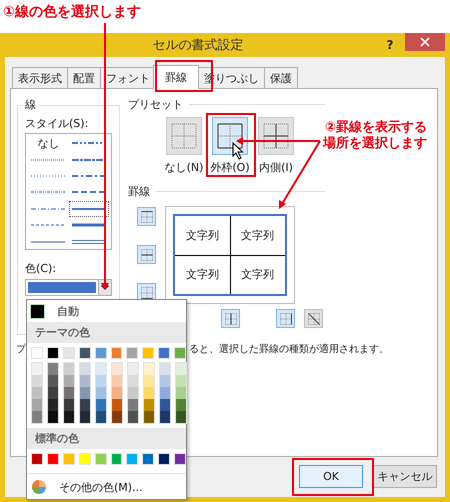 This screenshot has height=502, width=450. What do you see at coordinates (48, 143) in the screenshot?
I see `line-style-option: なし` at bounding box center [48, 143].